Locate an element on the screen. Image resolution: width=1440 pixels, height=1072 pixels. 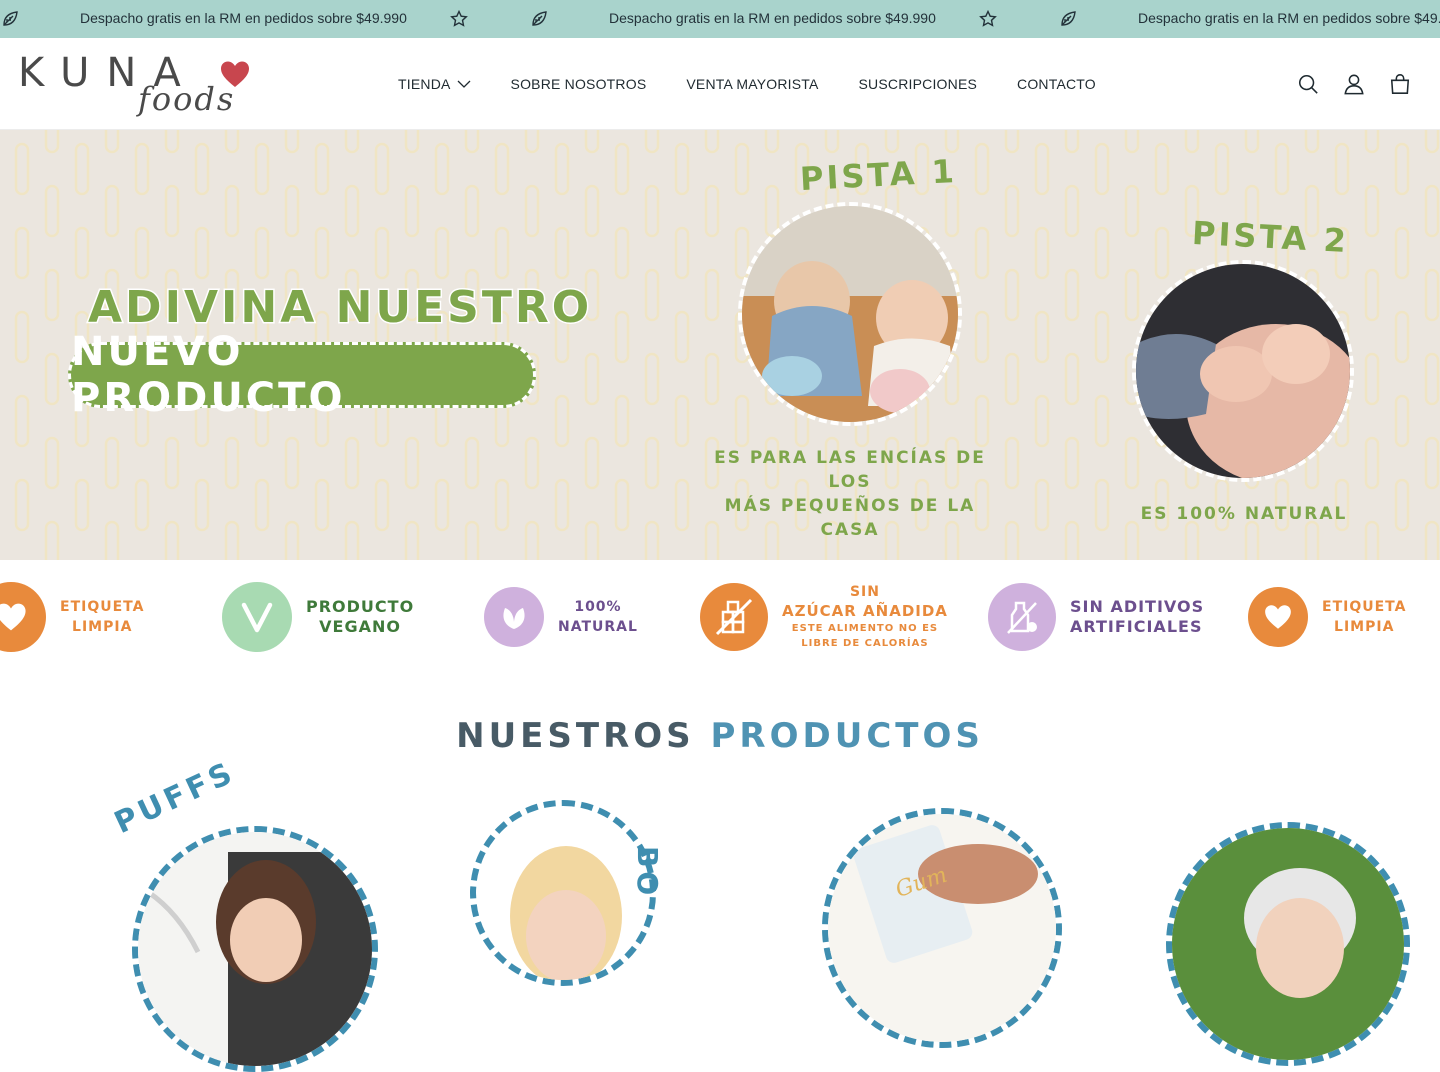
no-sugar-icon is located at coordinates (734, 617).